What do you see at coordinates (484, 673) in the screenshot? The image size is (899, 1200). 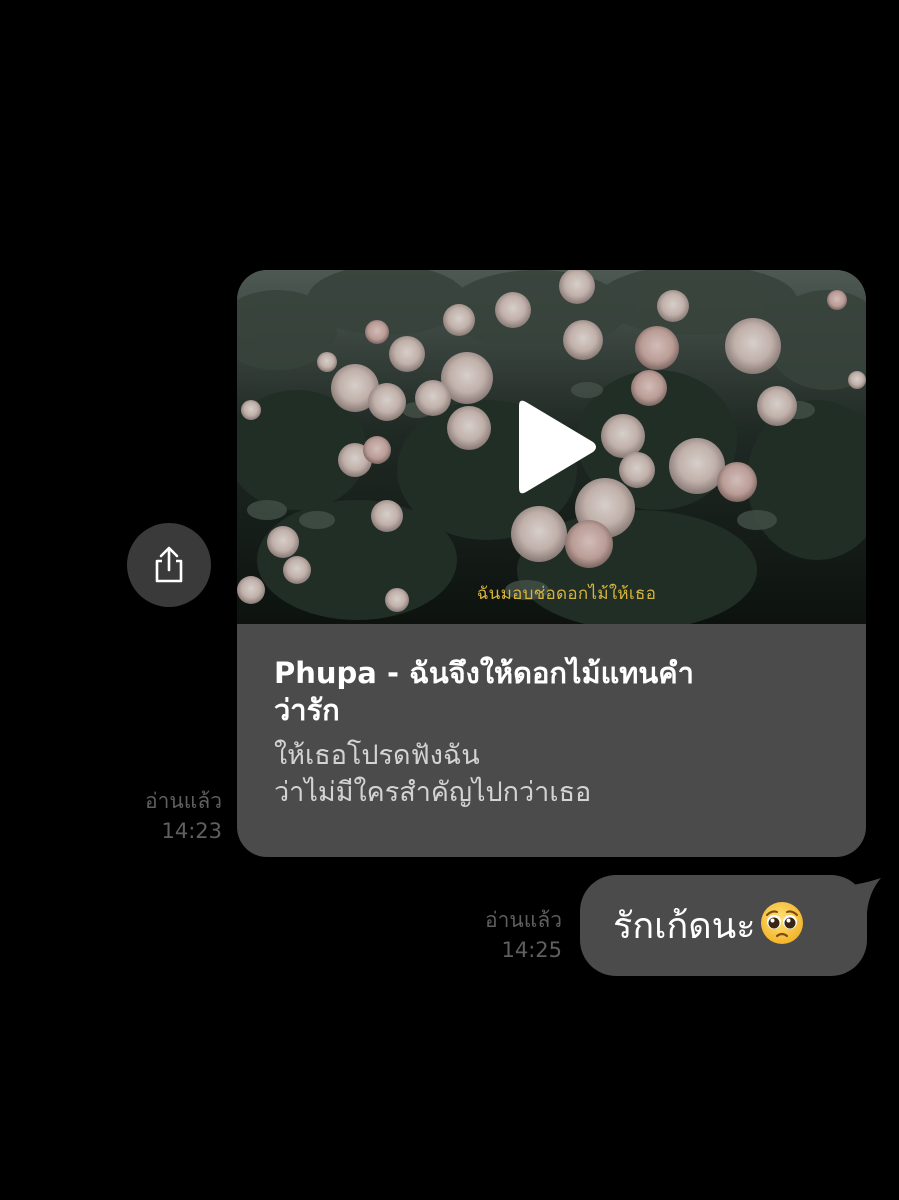 I see `card-title-line: Phupa - ฉันจึงให้ดอกไม้แทนคำ` at bounding box center [484, 673].